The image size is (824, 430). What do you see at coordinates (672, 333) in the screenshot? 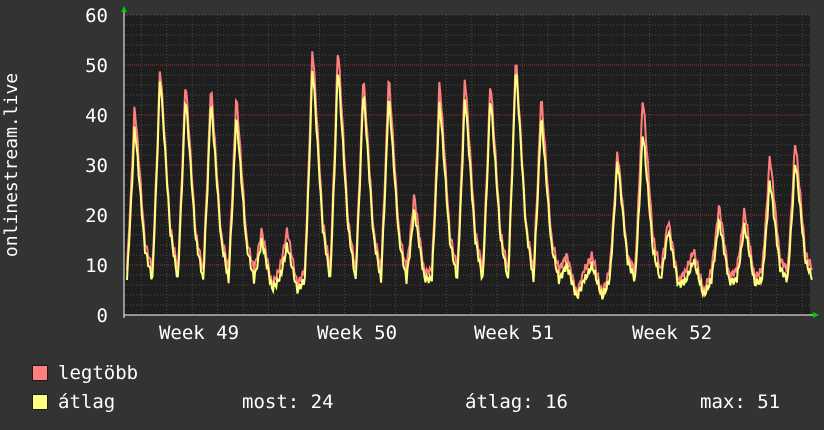
I see `x-tick-label: Week 52` at bounding box center [672, 333].